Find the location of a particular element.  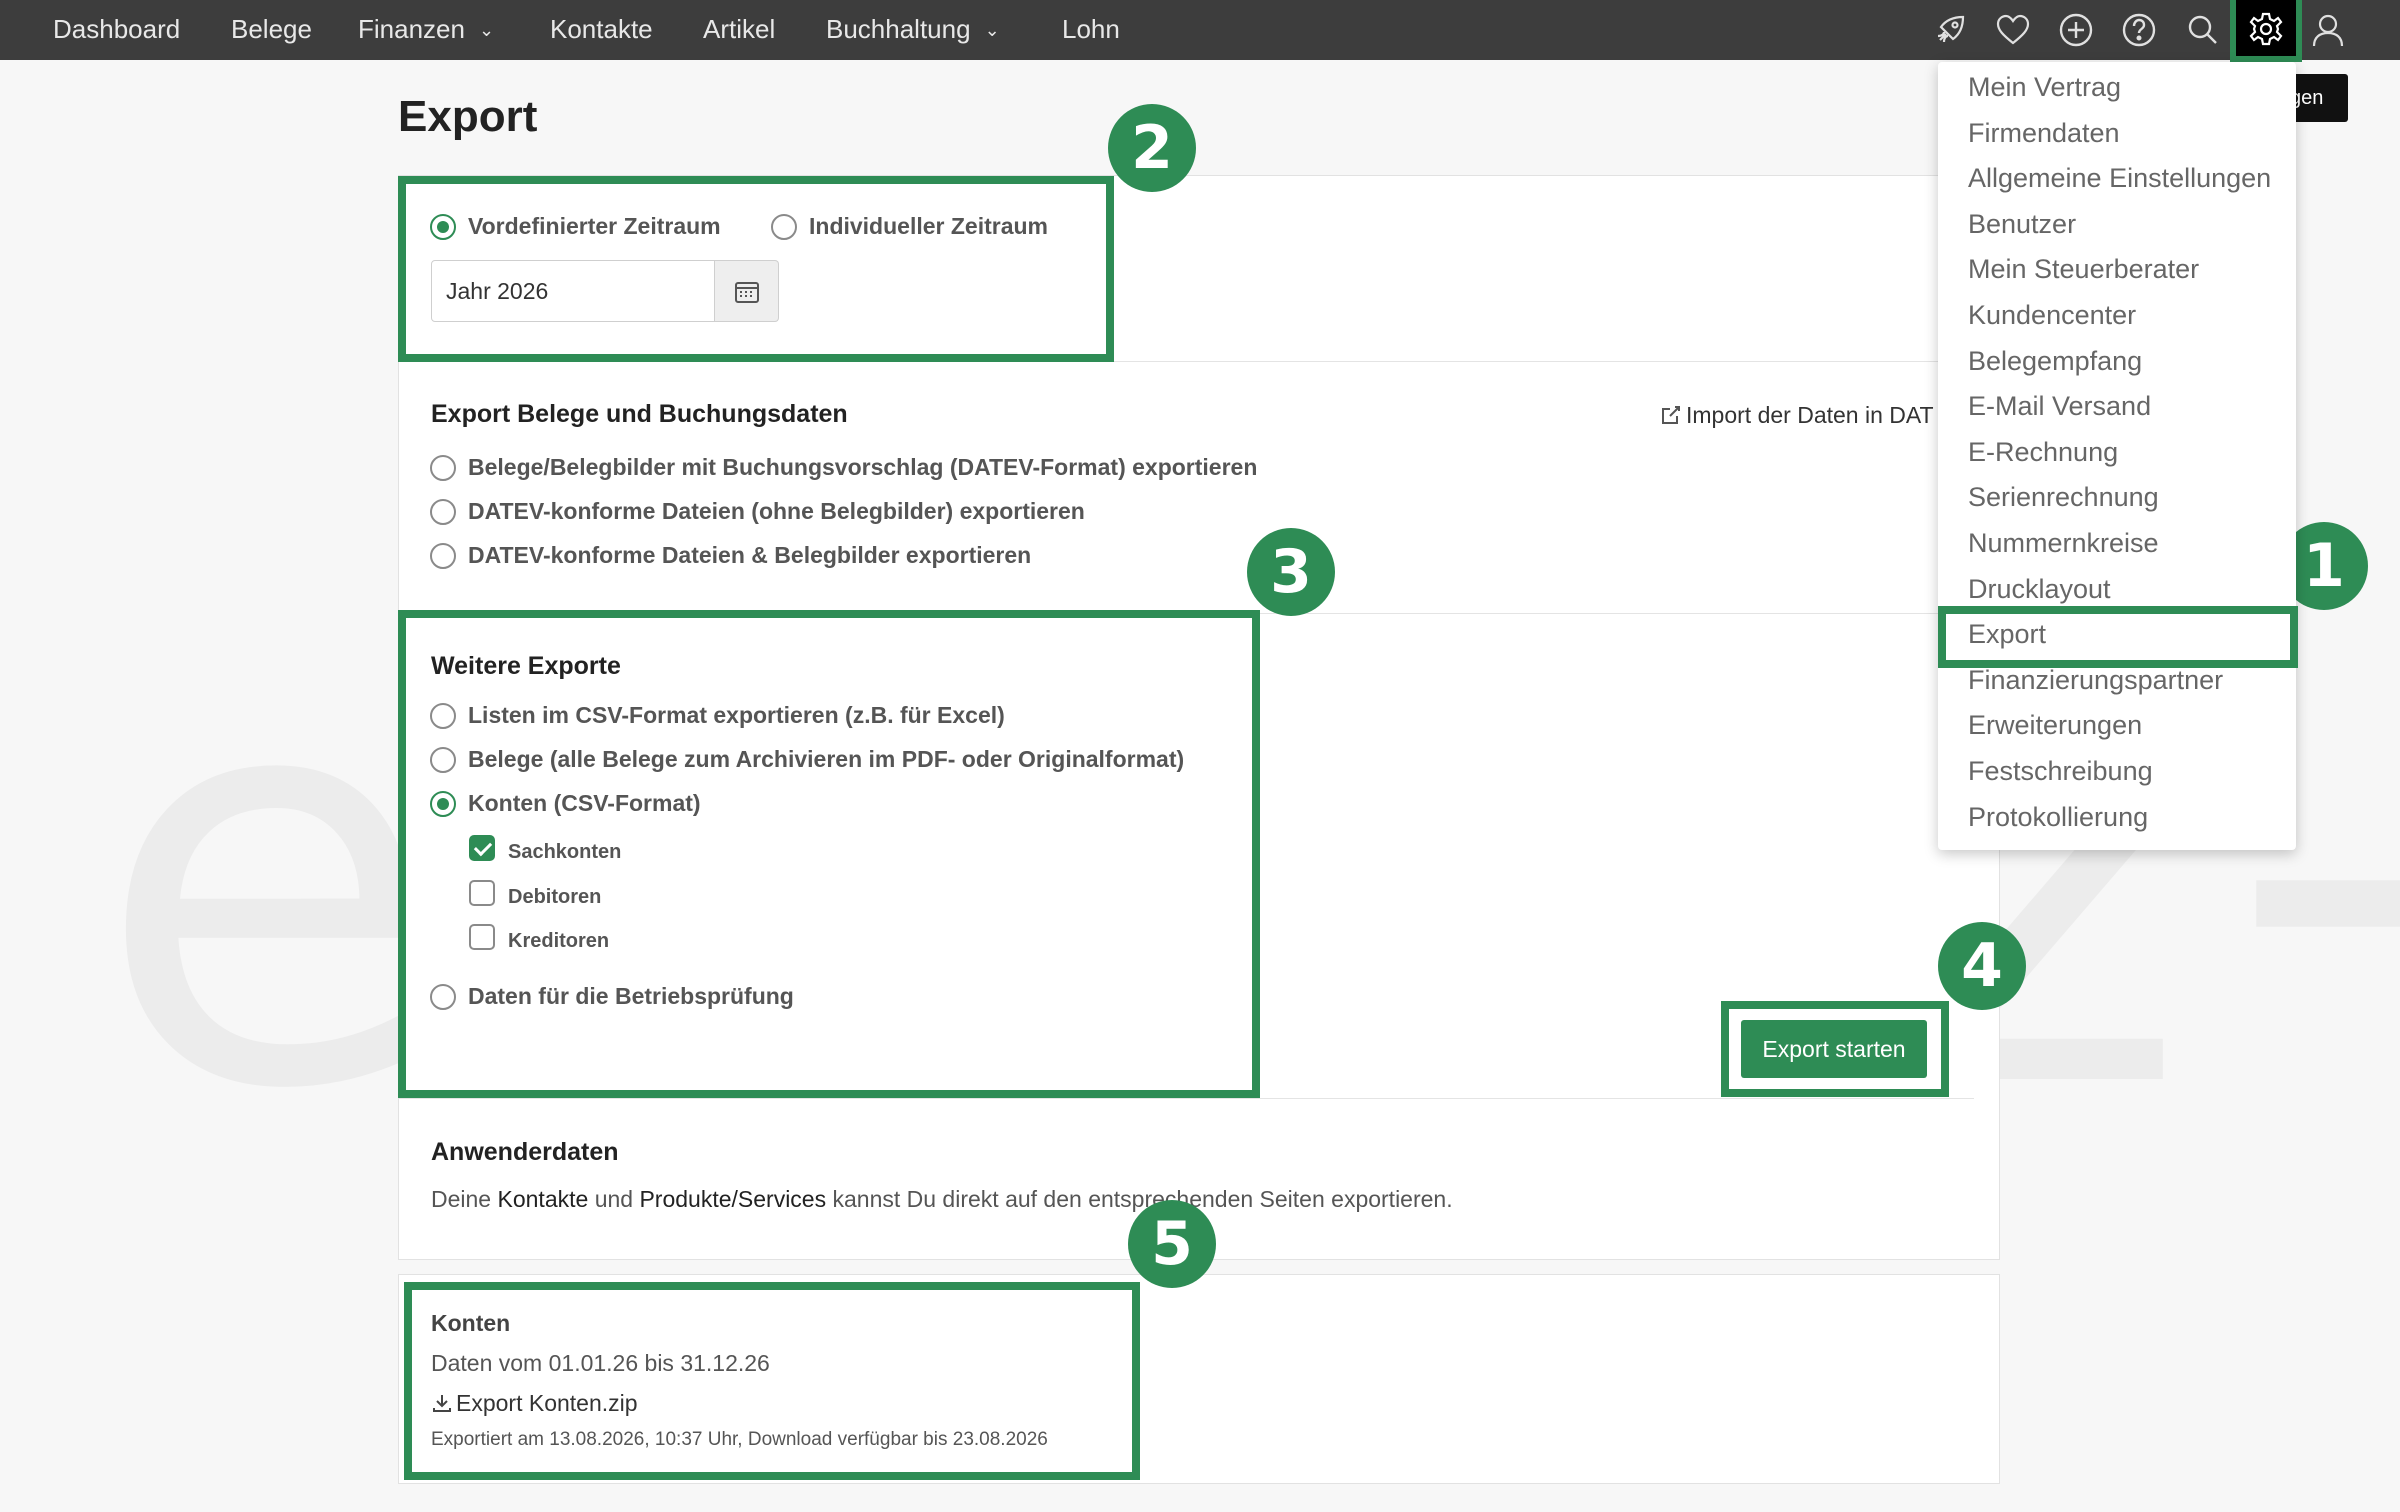

nav-finanzen-label: Finanzen is located at coordinates (411, 29).